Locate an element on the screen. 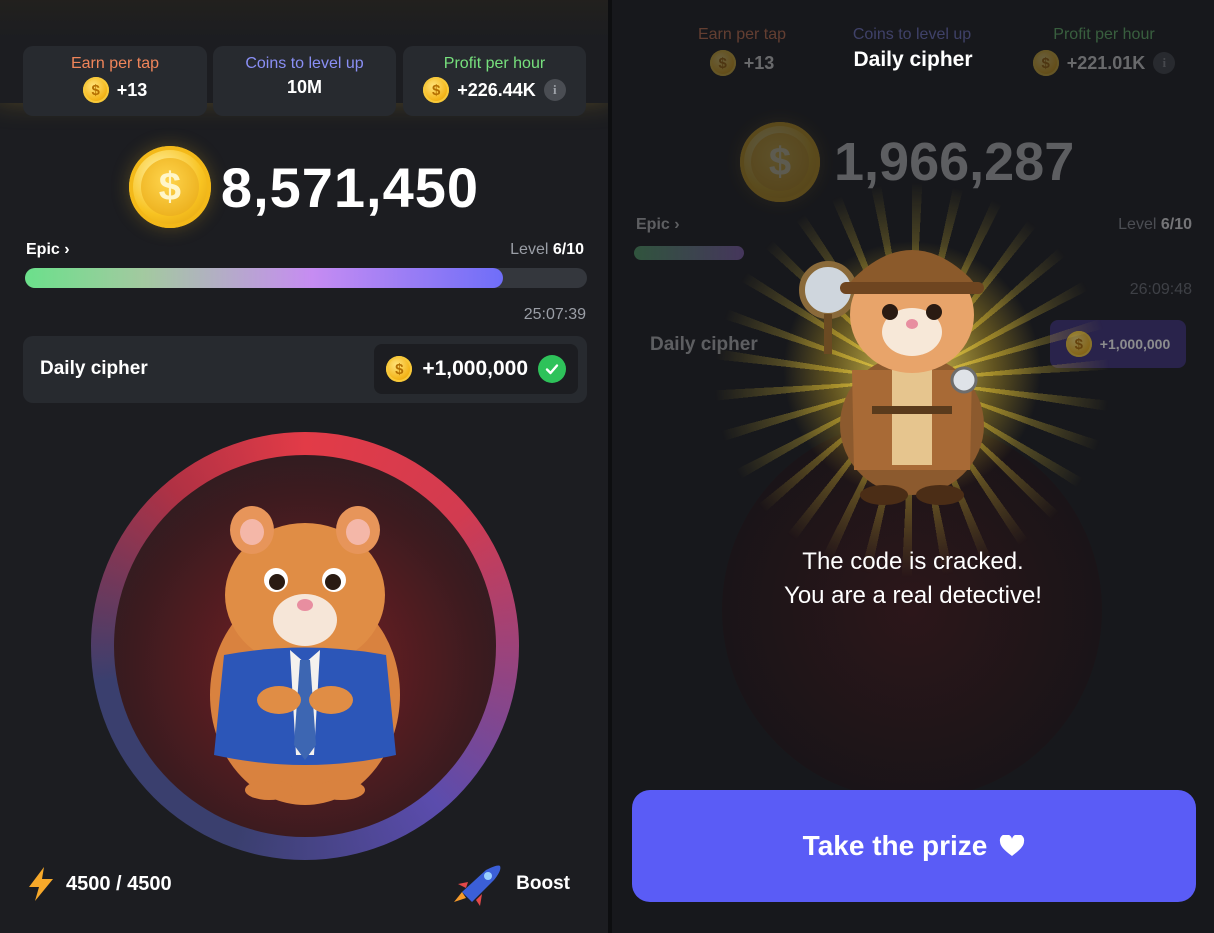 The width and height of the screenshot is (1214, 933). take-prize-label: Take the prize is located at coordinates (895, 845).